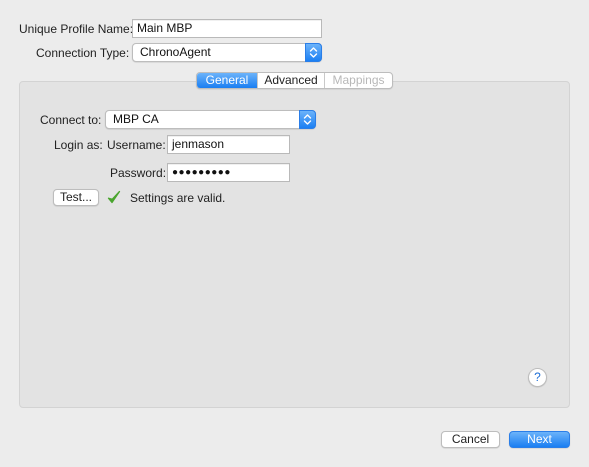 The image size is (589, 467). What do you see at coordinates (537, 377) in the screenshot?
I see `help-button: ?` at bounding box center [537, 377].